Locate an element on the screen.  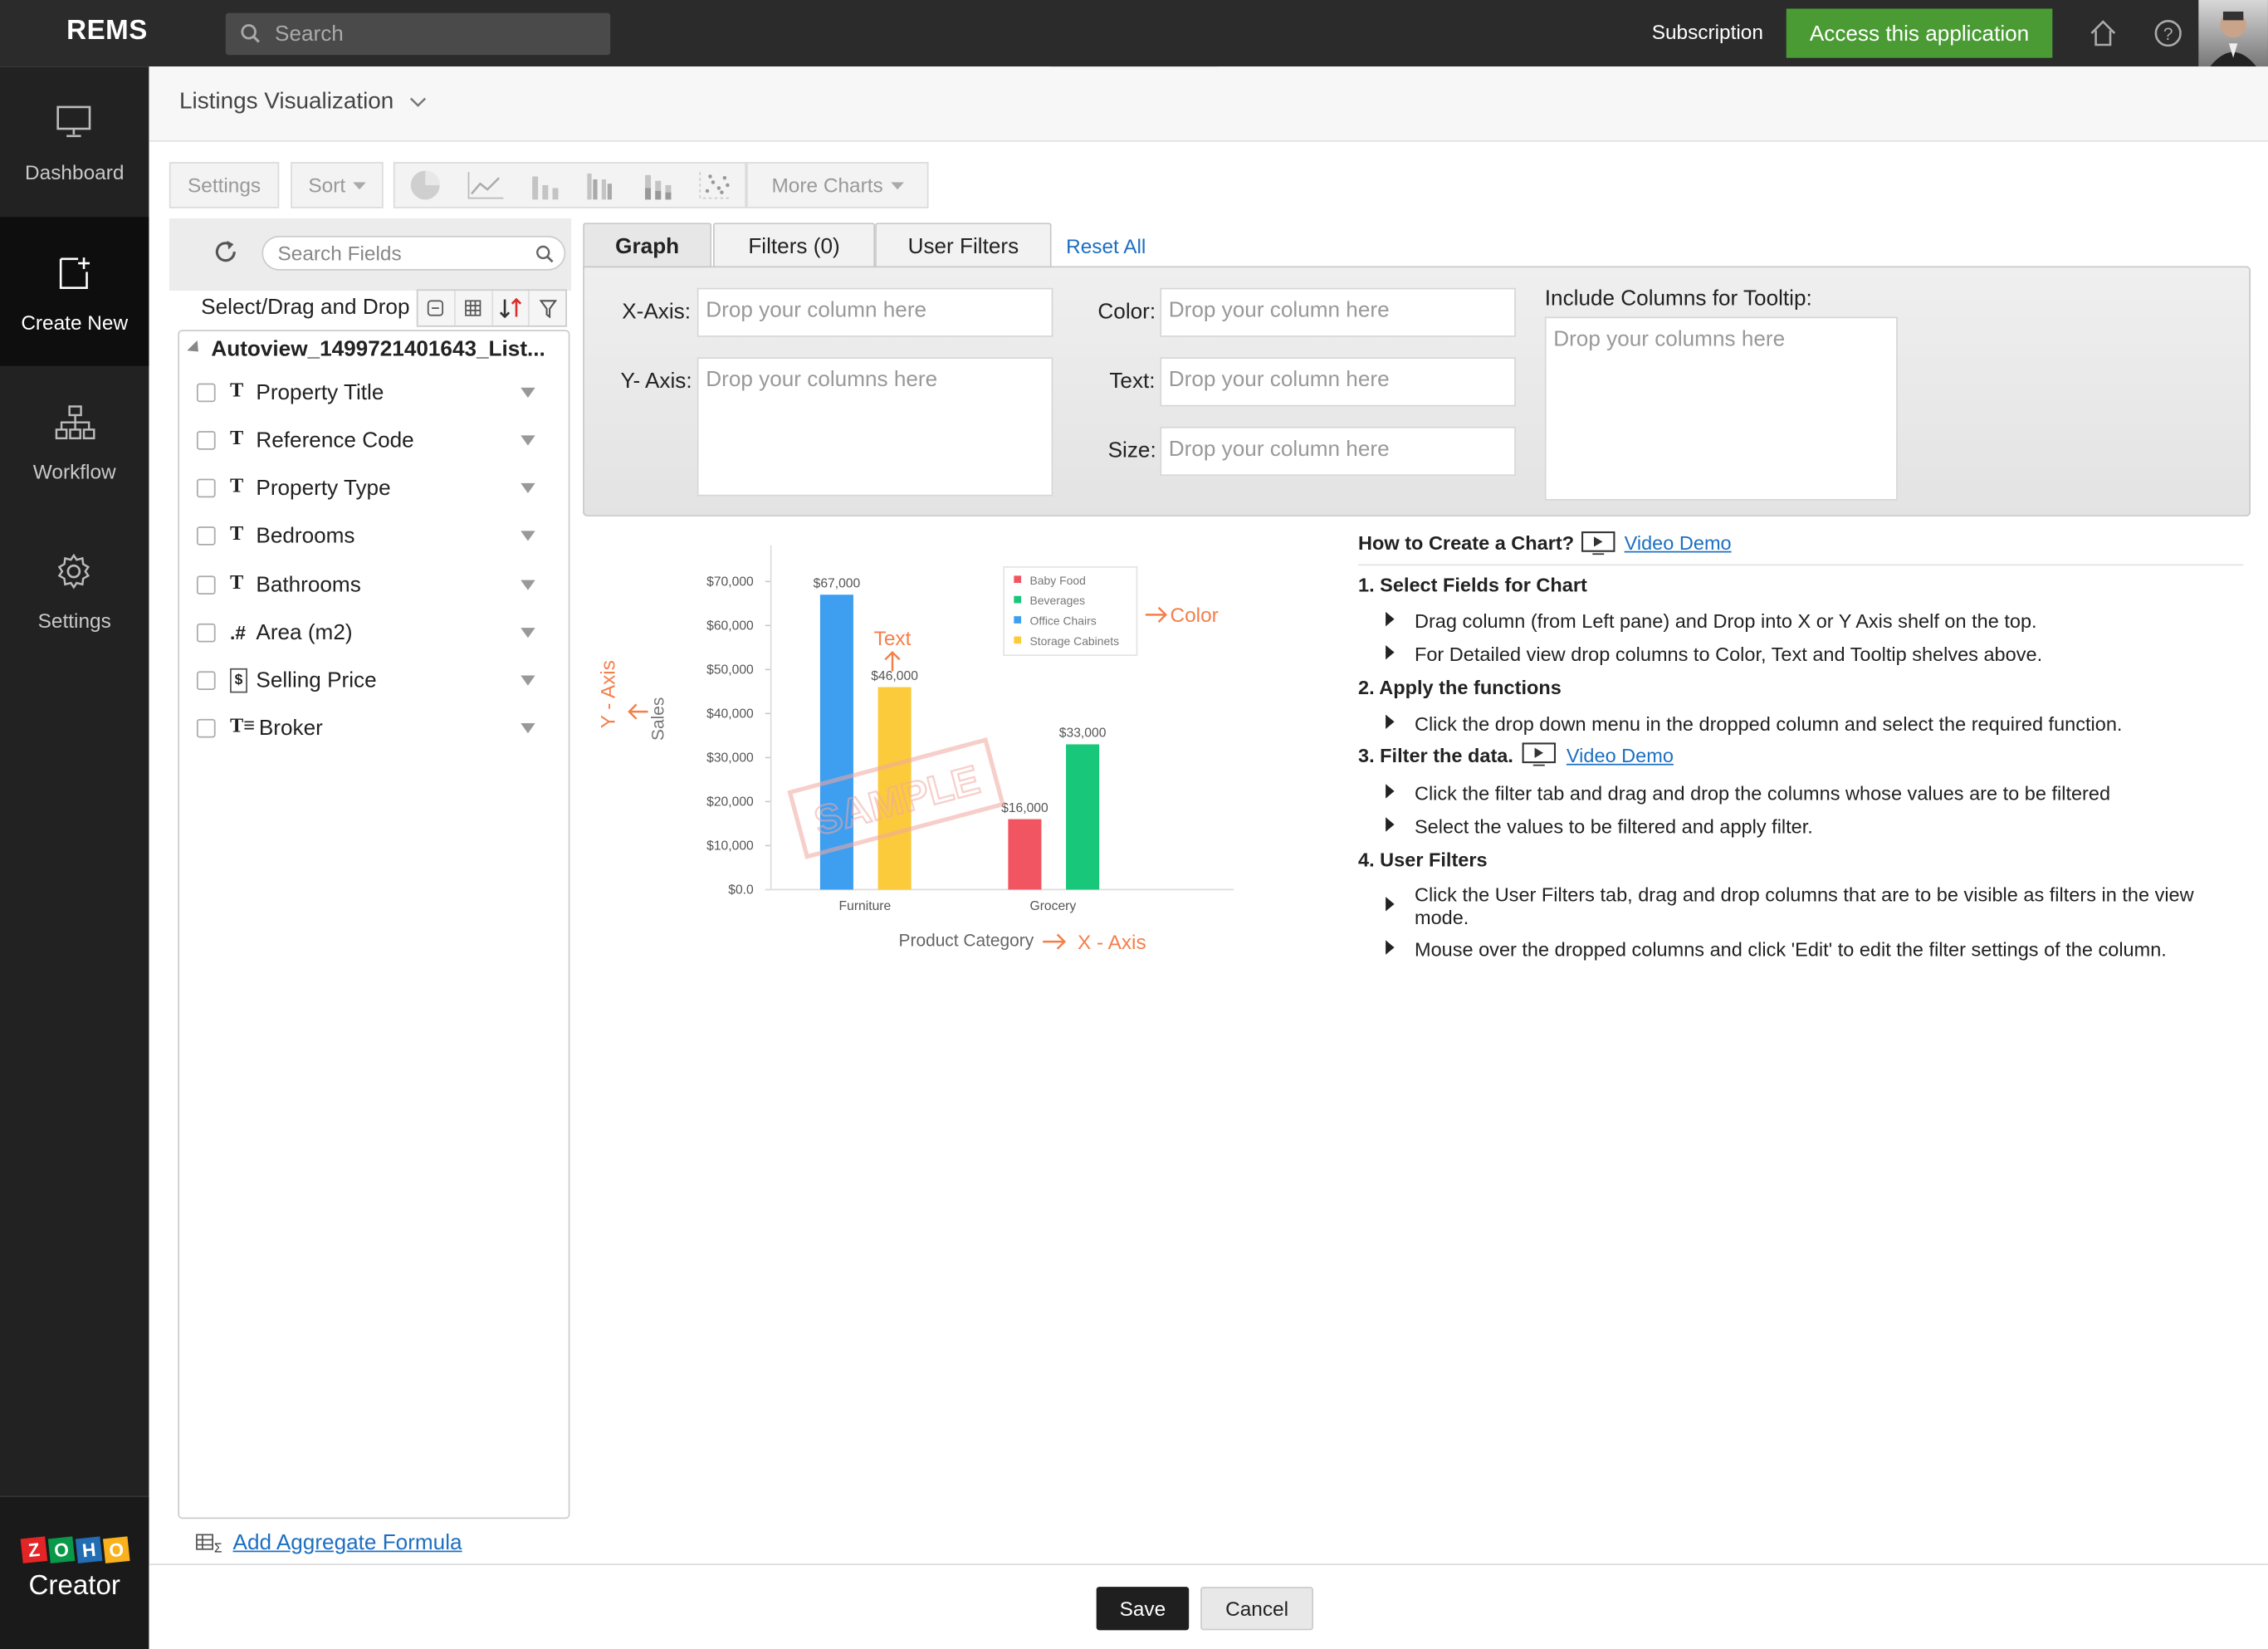
grid-view-button is located at coordinates (474, 308).